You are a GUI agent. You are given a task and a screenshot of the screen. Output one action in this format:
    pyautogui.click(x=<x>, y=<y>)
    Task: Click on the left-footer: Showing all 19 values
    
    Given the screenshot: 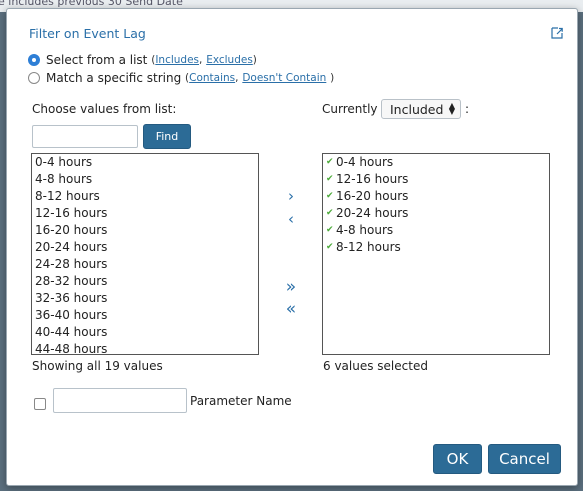 What is the action you would take?
    pyautogui.click(x=97, y=366)
    